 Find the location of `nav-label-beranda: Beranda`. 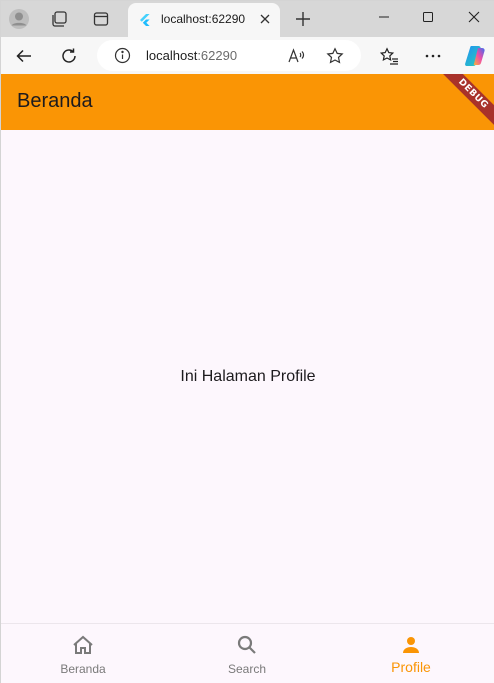

nav-label-beranda: Beranda is located at coordinates (83, 669).